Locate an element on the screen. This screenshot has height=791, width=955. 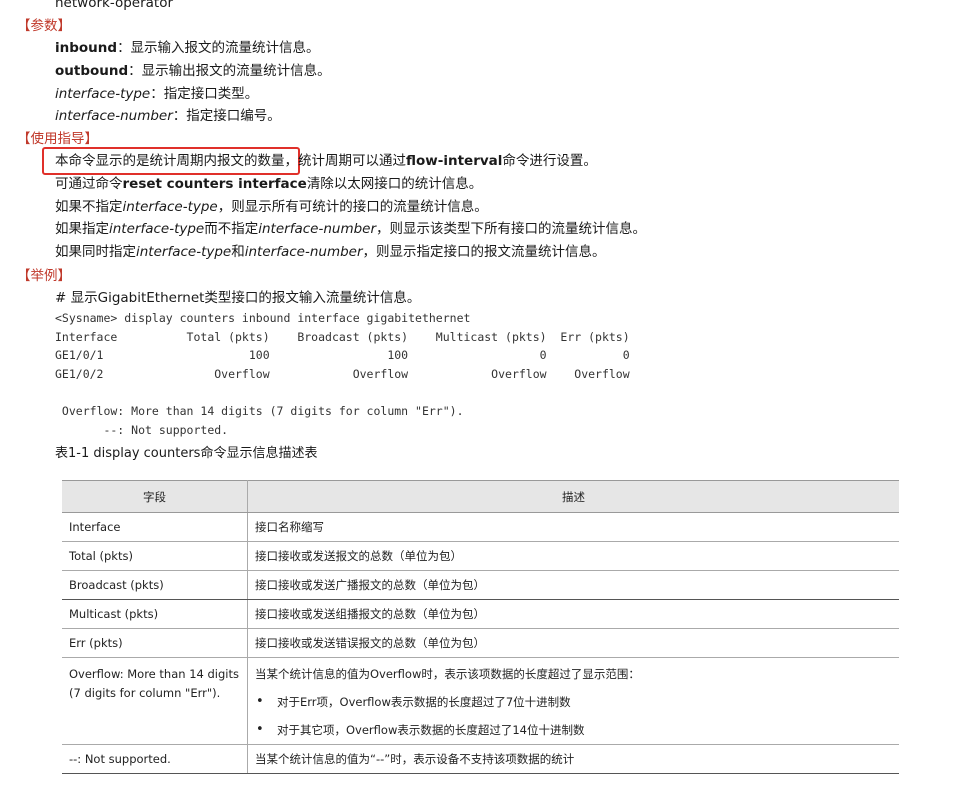
list-item: 对于其它项，Overflow表示数据的长度超过了14位十进制数 is located at coordinates (573, 730).